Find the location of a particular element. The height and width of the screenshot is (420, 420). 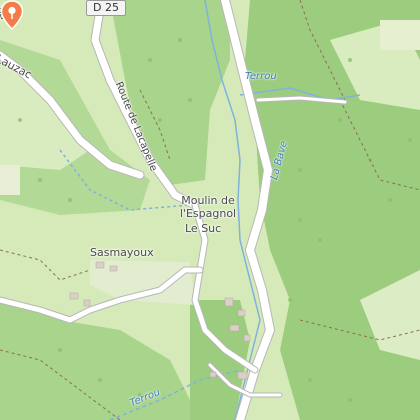

place-label-moulin: Moulin de l'Espagnol is located at coordinates (208, 207).